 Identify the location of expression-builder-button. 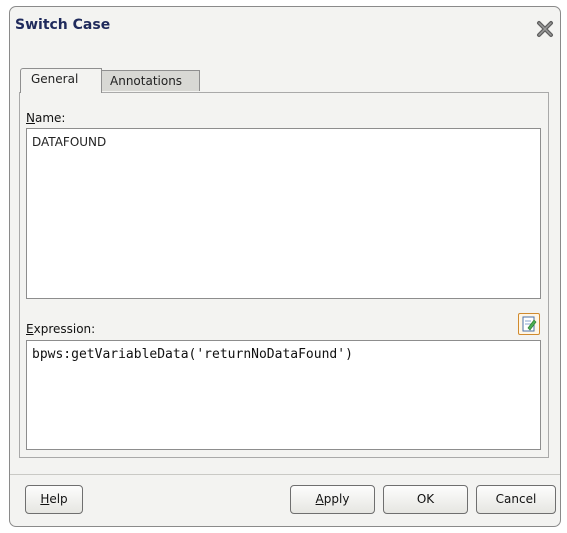
(529, 324).